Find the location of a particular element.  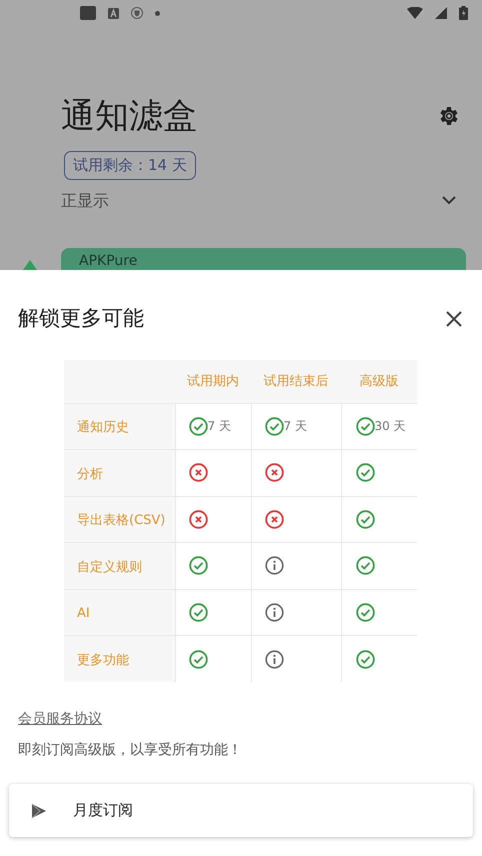

feature-label: 自定义规则 is located at coordinates (109, 567).